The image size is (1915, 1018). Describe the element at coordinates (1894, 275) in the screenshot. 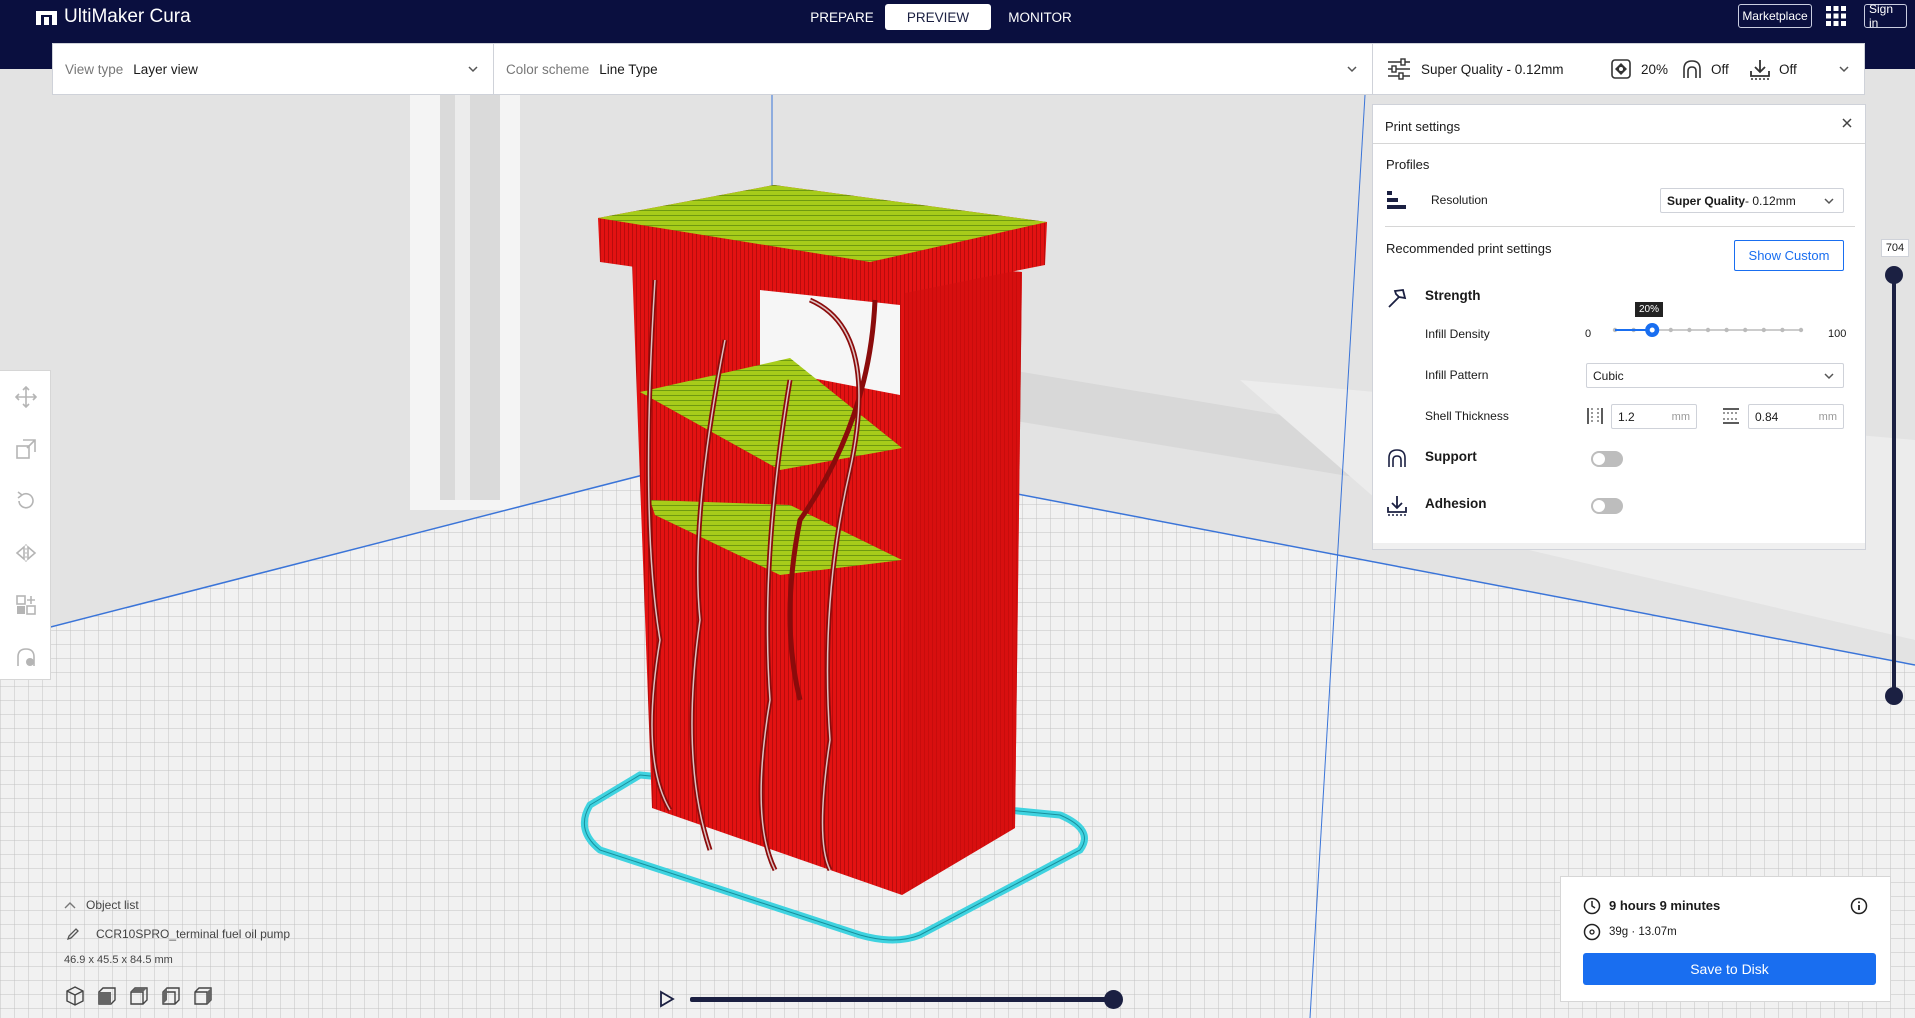

I see `layer-slider-upper-handle` at that location.